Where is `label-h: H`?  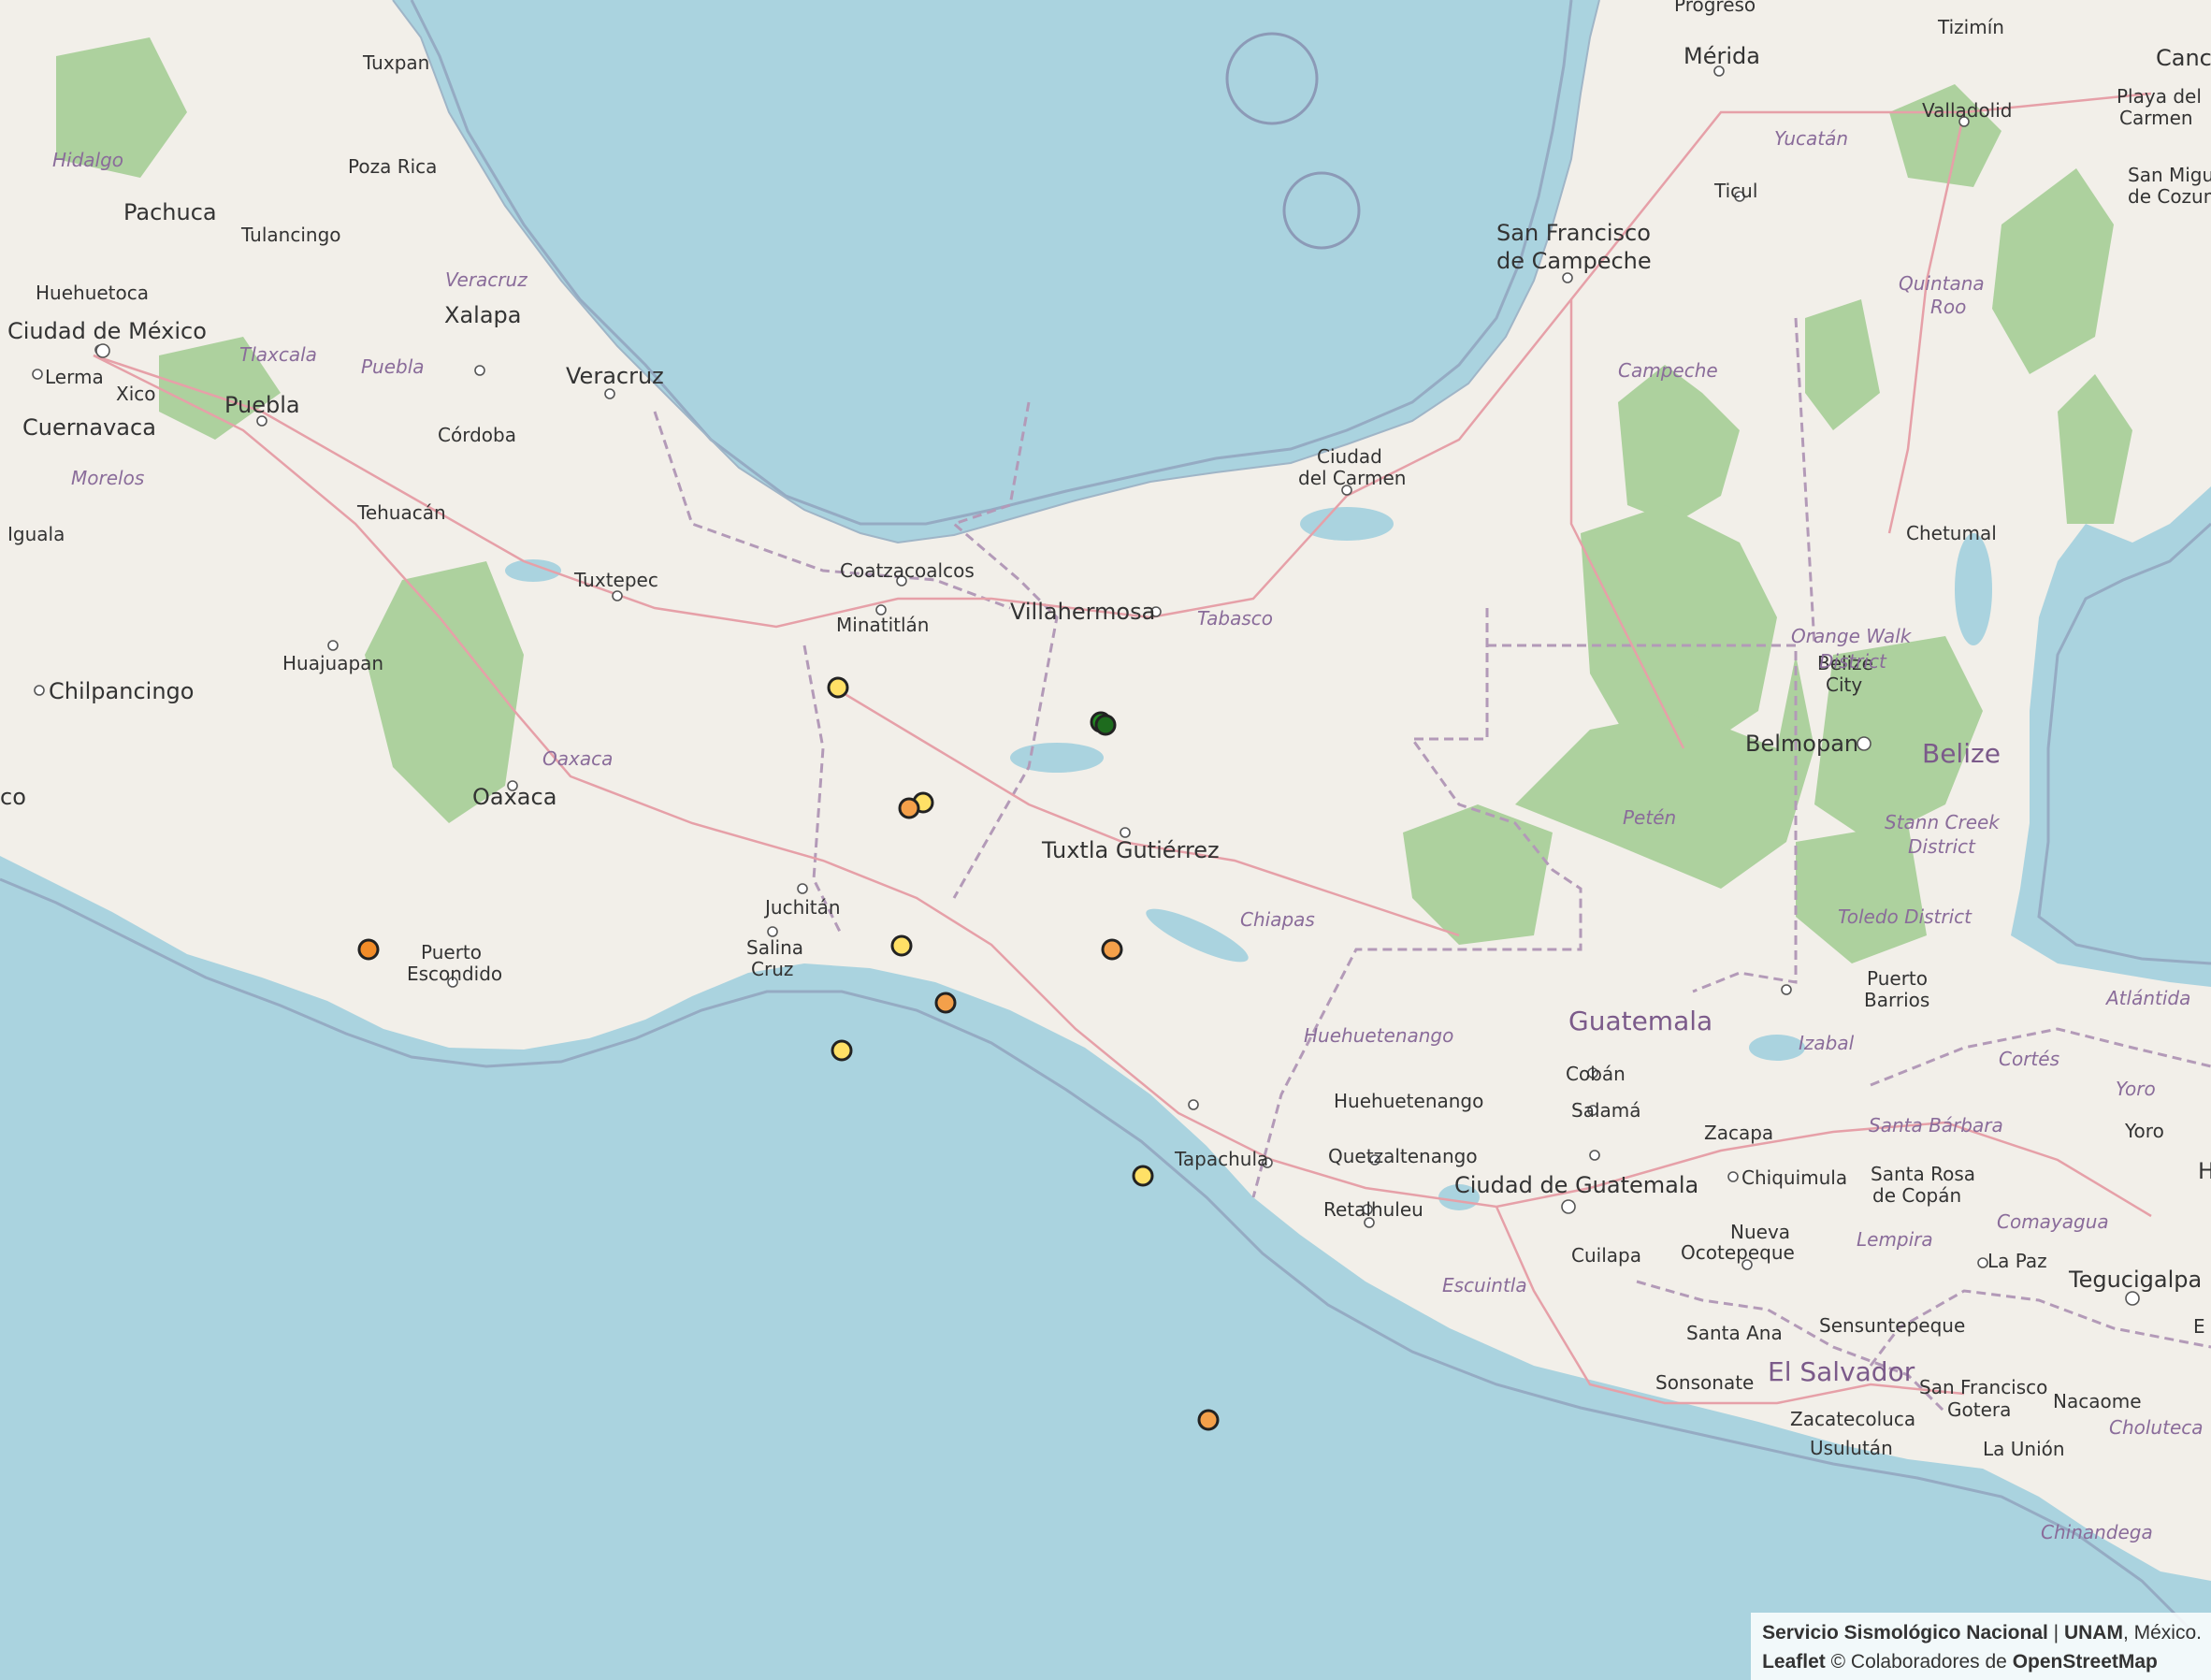
label-h: H is located at coordinates (2204, 1171).